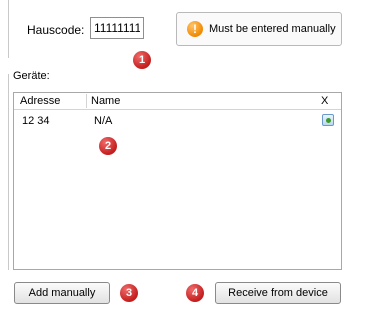 This screenshot has height=320, width=368. Describe the element at coordinates (36, 121) in the screenshot. I see `row-adresse: 12 34` at that location.